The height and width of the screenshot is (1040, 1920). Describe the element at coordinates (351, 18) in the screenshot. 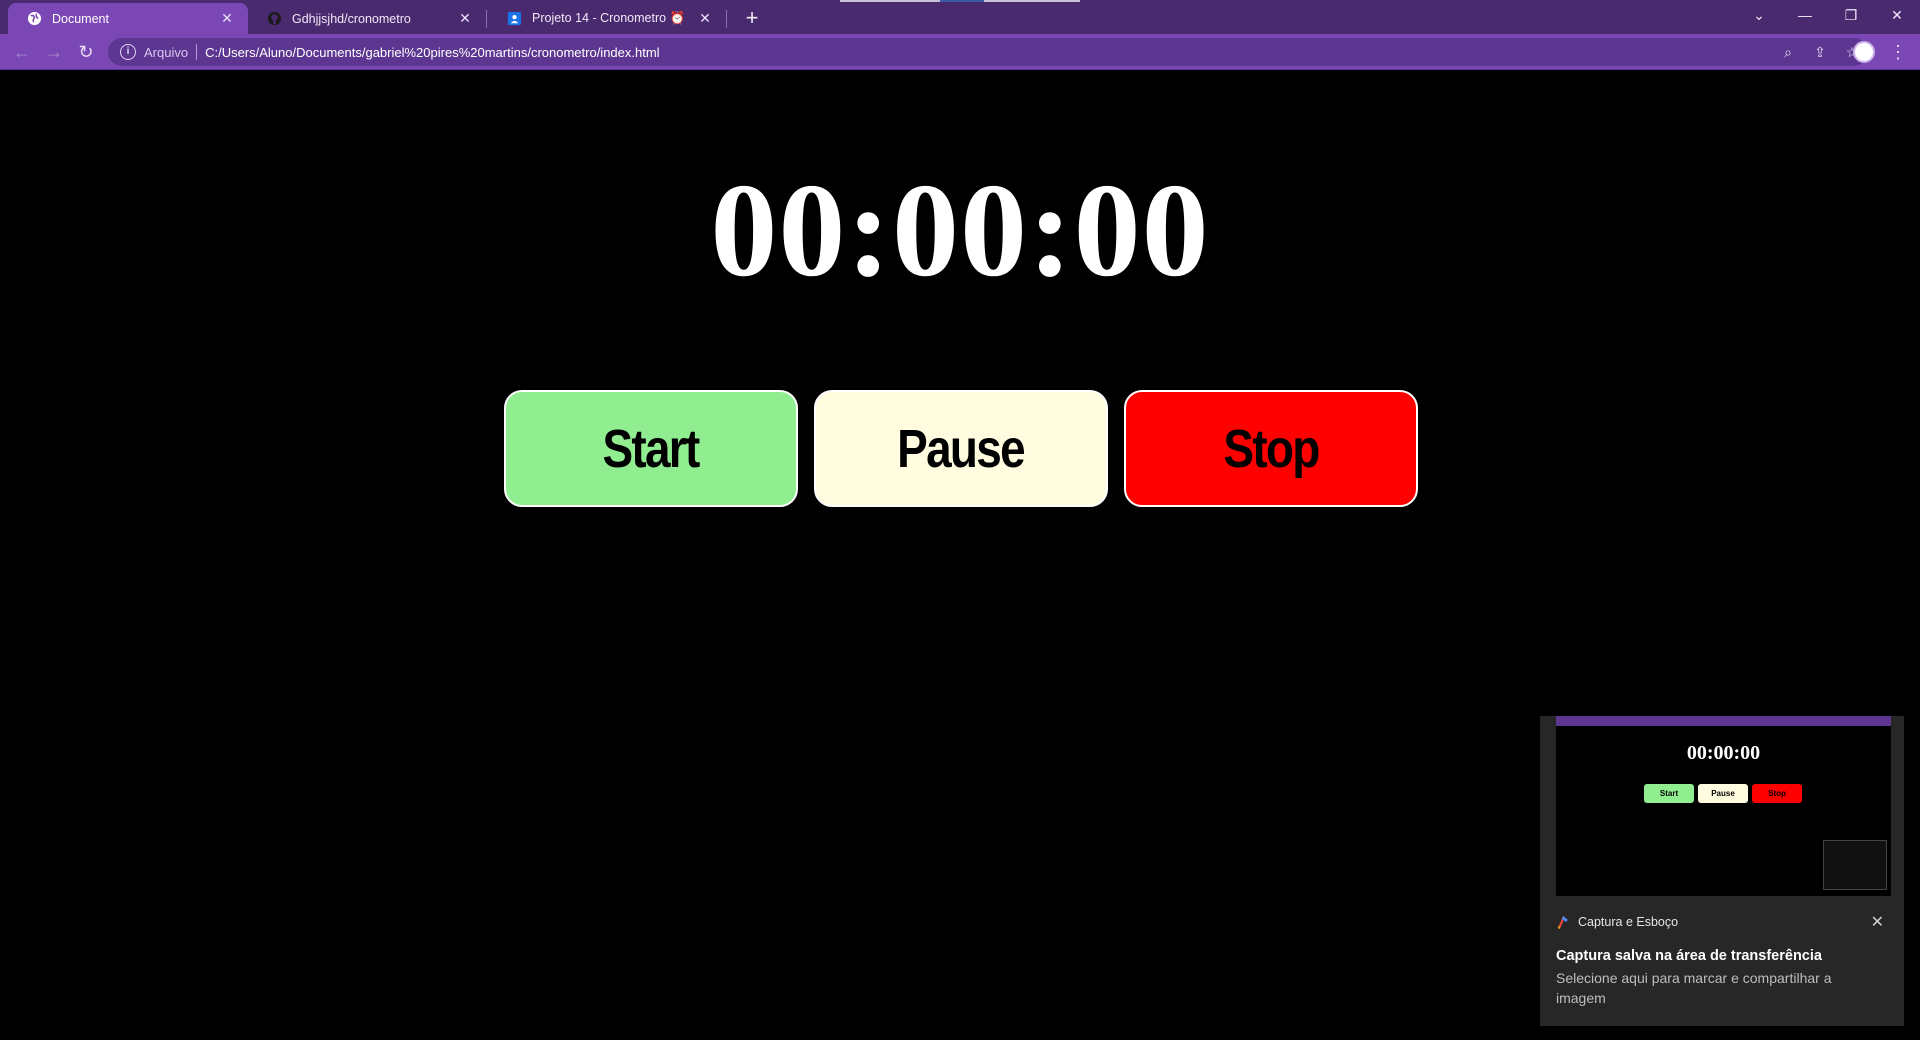

I see `tab-title: Gdhjjsjhd/cronometro` at that location.